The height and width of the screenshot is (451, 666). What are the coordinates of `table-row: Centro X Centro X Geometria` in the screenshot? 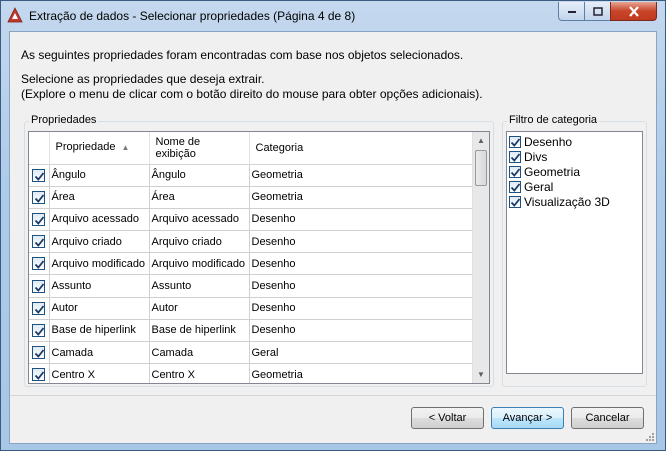 It's located at (252, 373).